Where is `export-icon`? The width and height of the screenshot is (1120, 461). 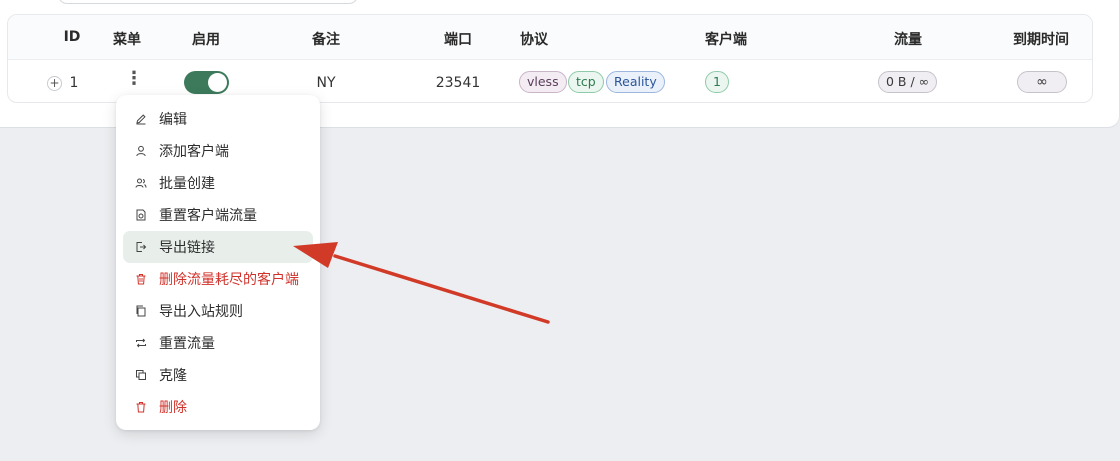
export-icon is located at coordinates (141, 247).